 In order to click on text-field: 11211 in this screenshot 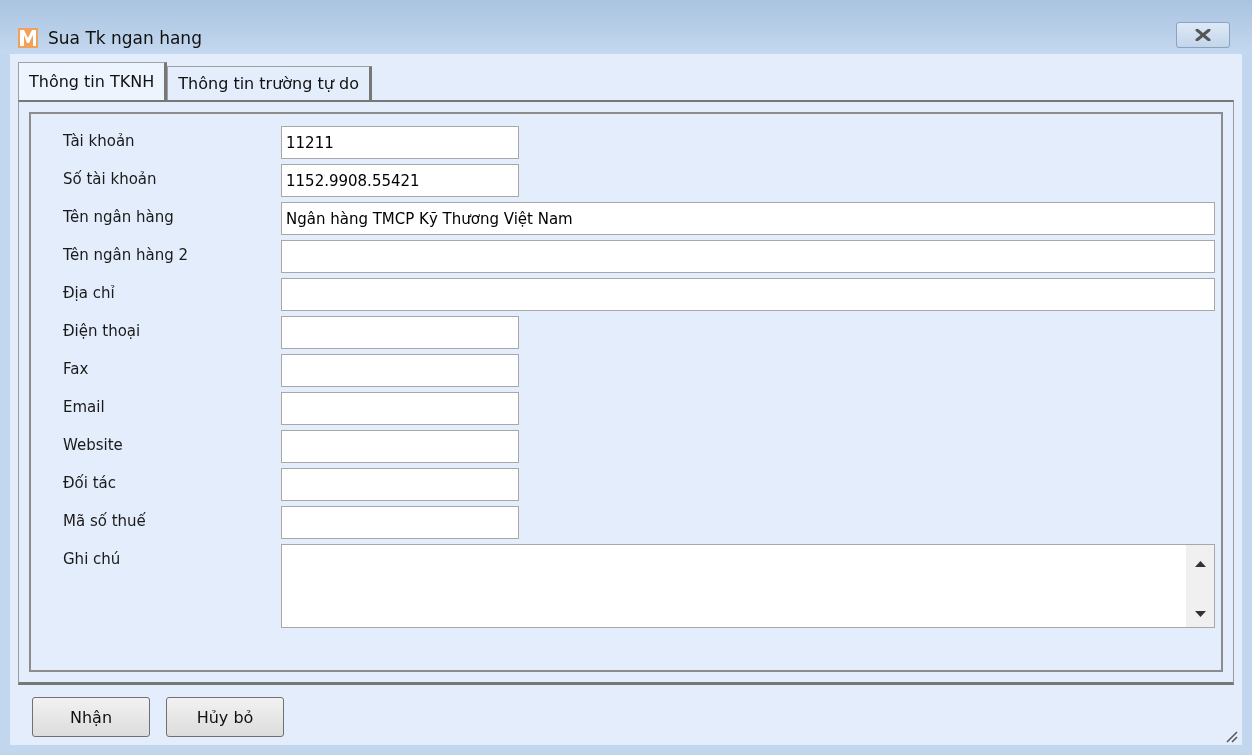, I will do `click(400, 142)`.